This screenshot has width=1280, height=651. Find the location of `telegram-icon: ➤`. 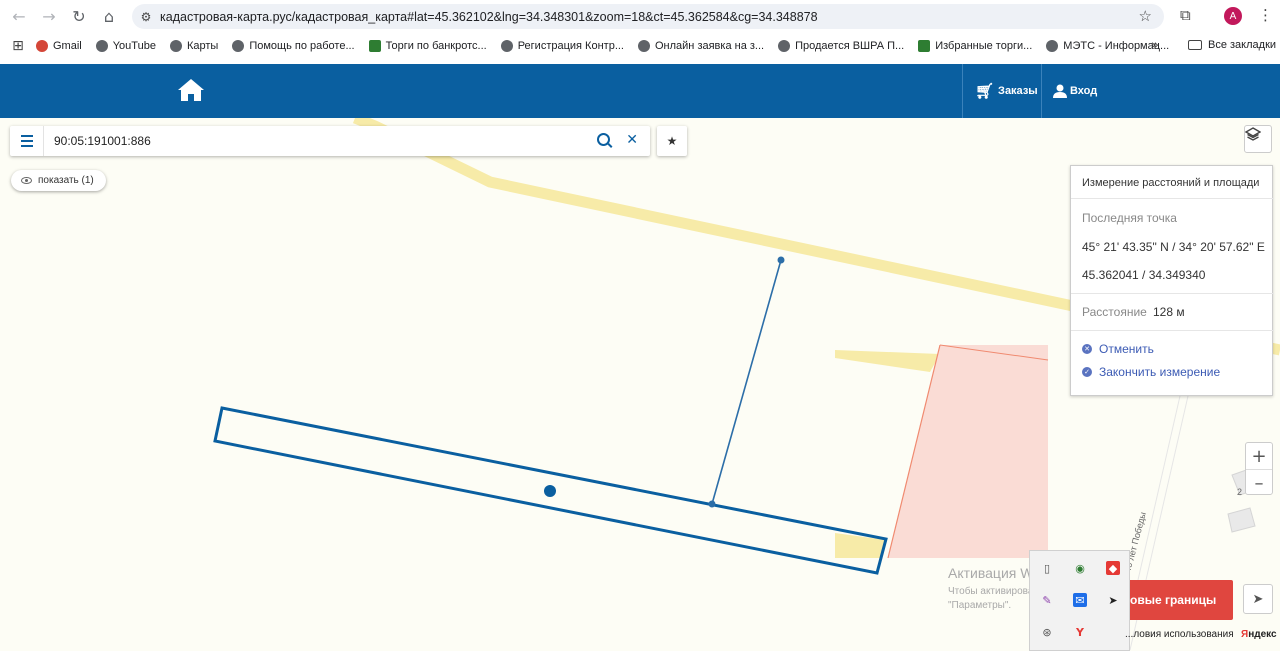

telegram-icon: ➤ is located at coordinates (1113, 600).